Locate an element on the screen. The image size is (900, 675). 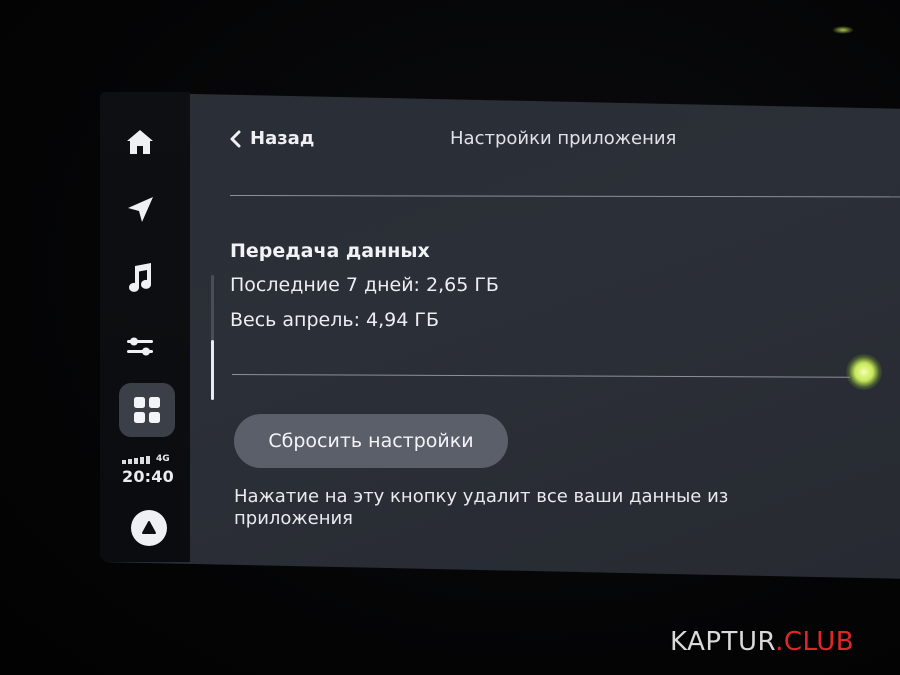
alice-assistant-icon is located at coordinates (149, 527).